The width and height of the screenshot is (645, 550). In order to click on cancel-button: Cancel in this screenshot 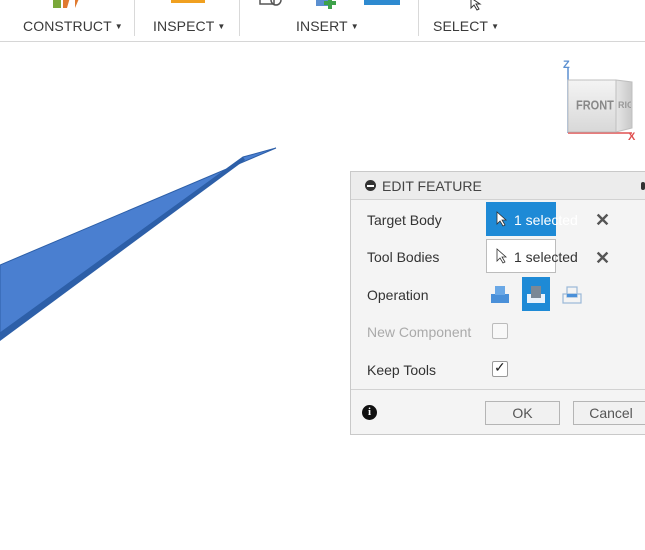, I will do `click(609, 413)`.